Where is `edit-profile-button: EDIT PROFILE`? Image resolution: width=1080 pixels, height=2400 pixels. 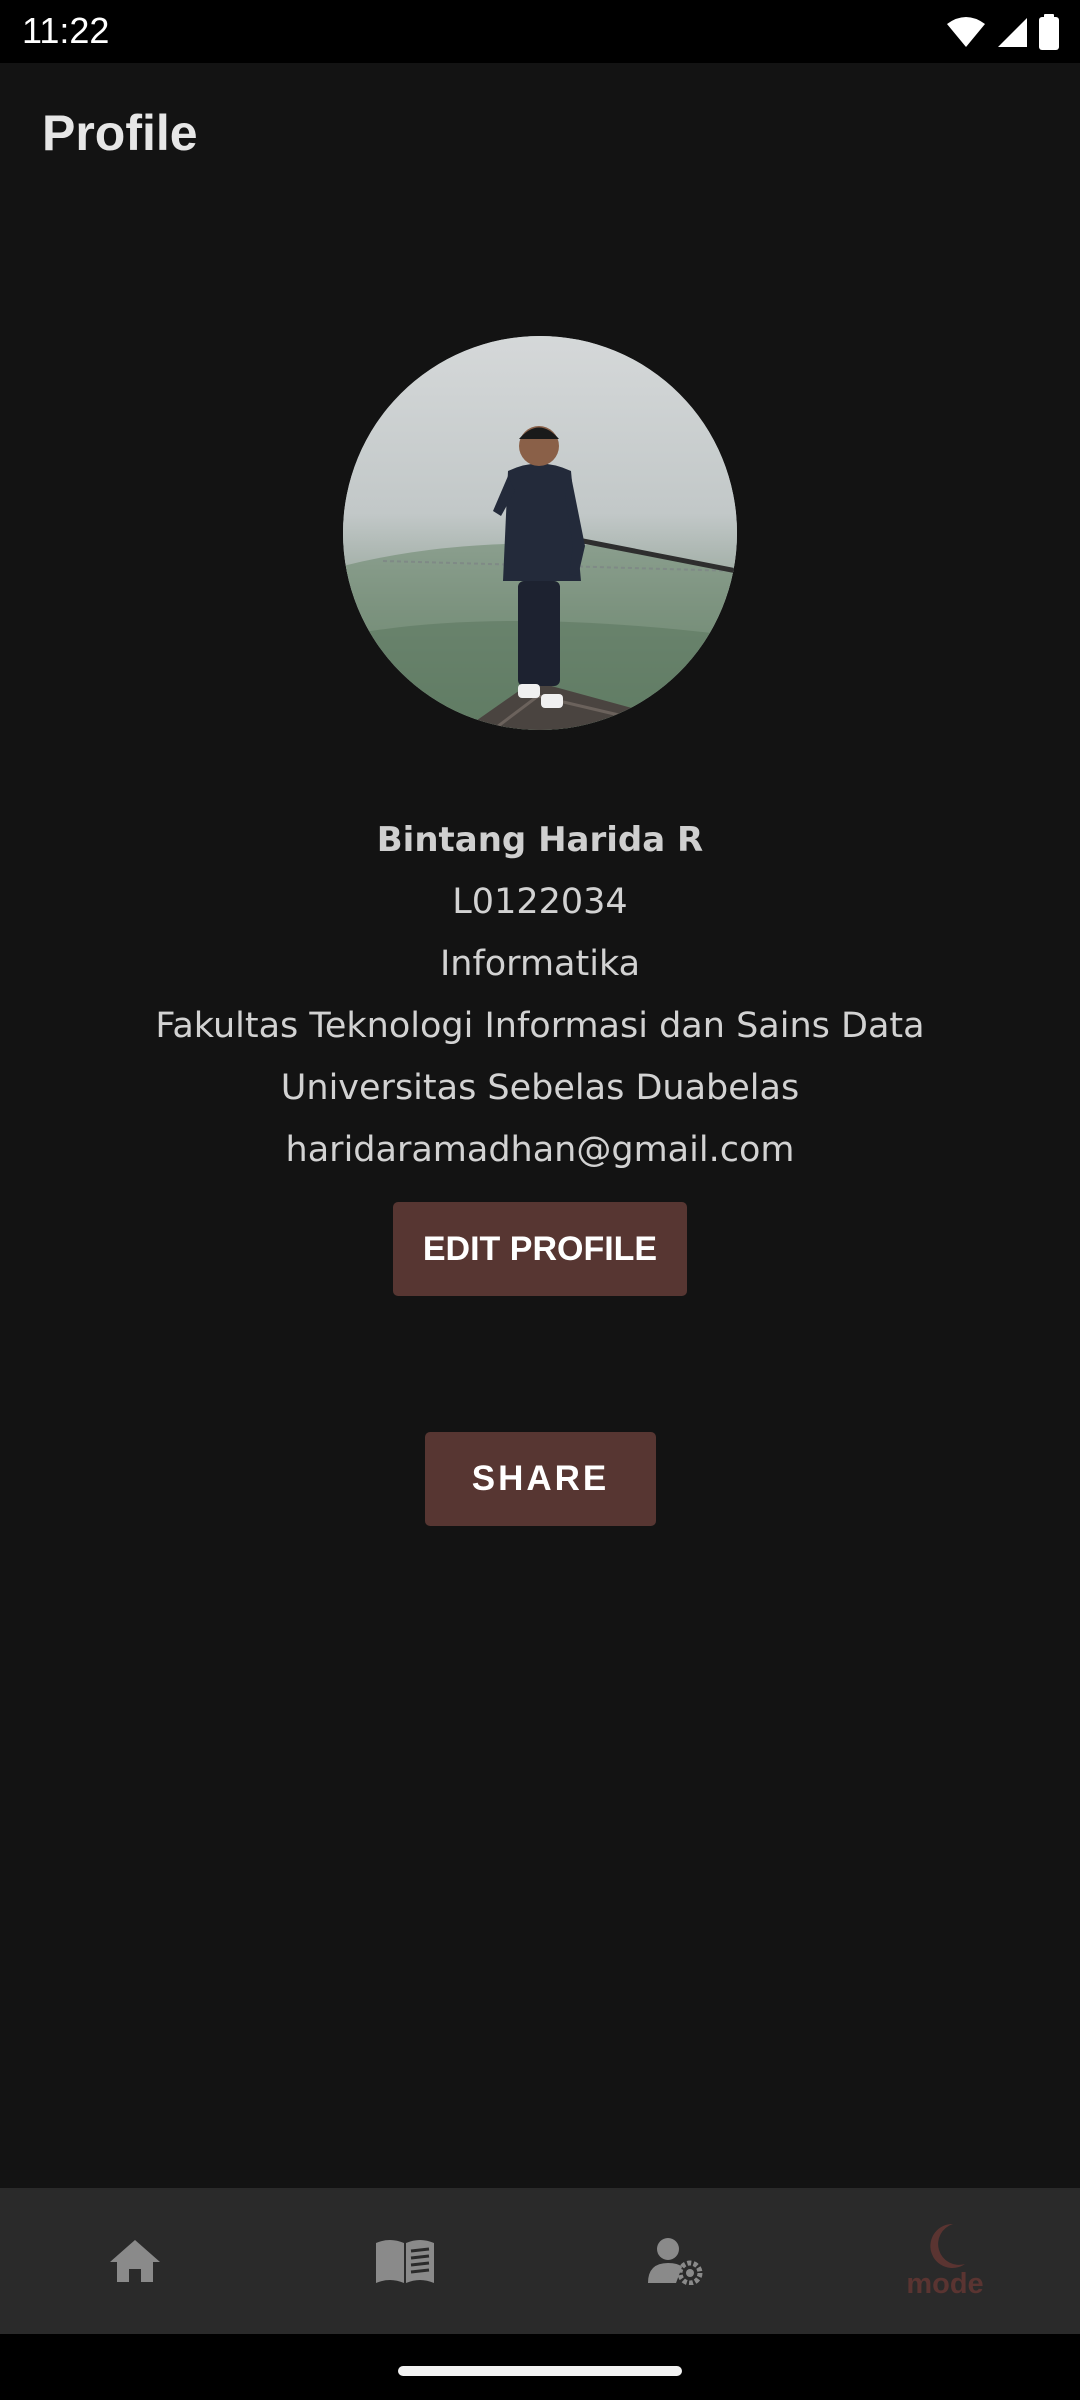 edit-profile-button: EDIT PROFILE is located at coordinates (540, 1249).